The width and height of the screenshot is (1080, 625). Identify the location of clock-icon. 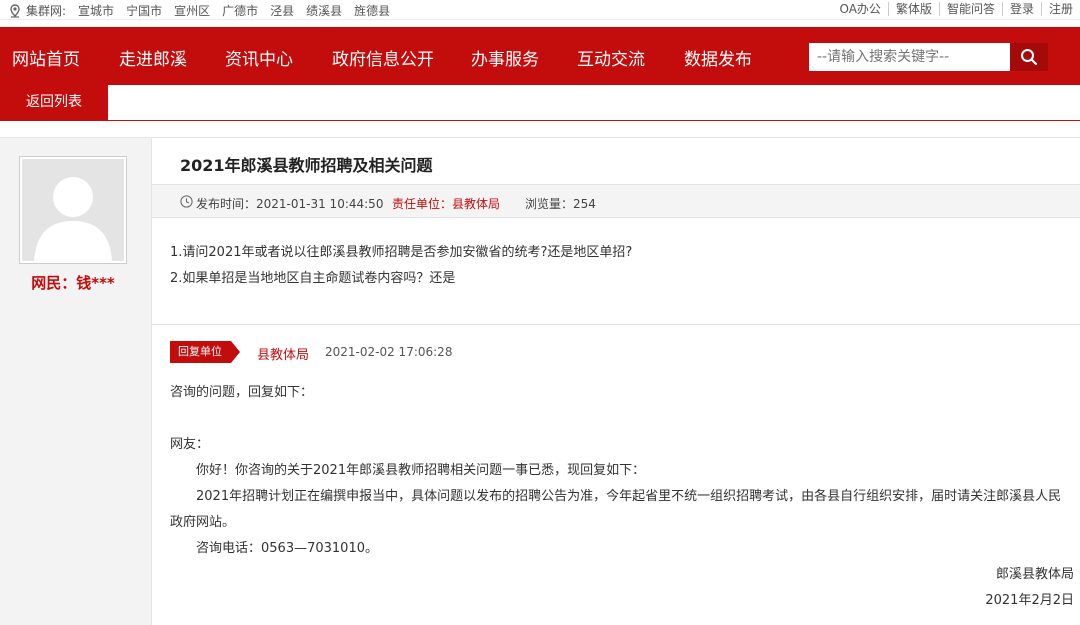
(186, 201).